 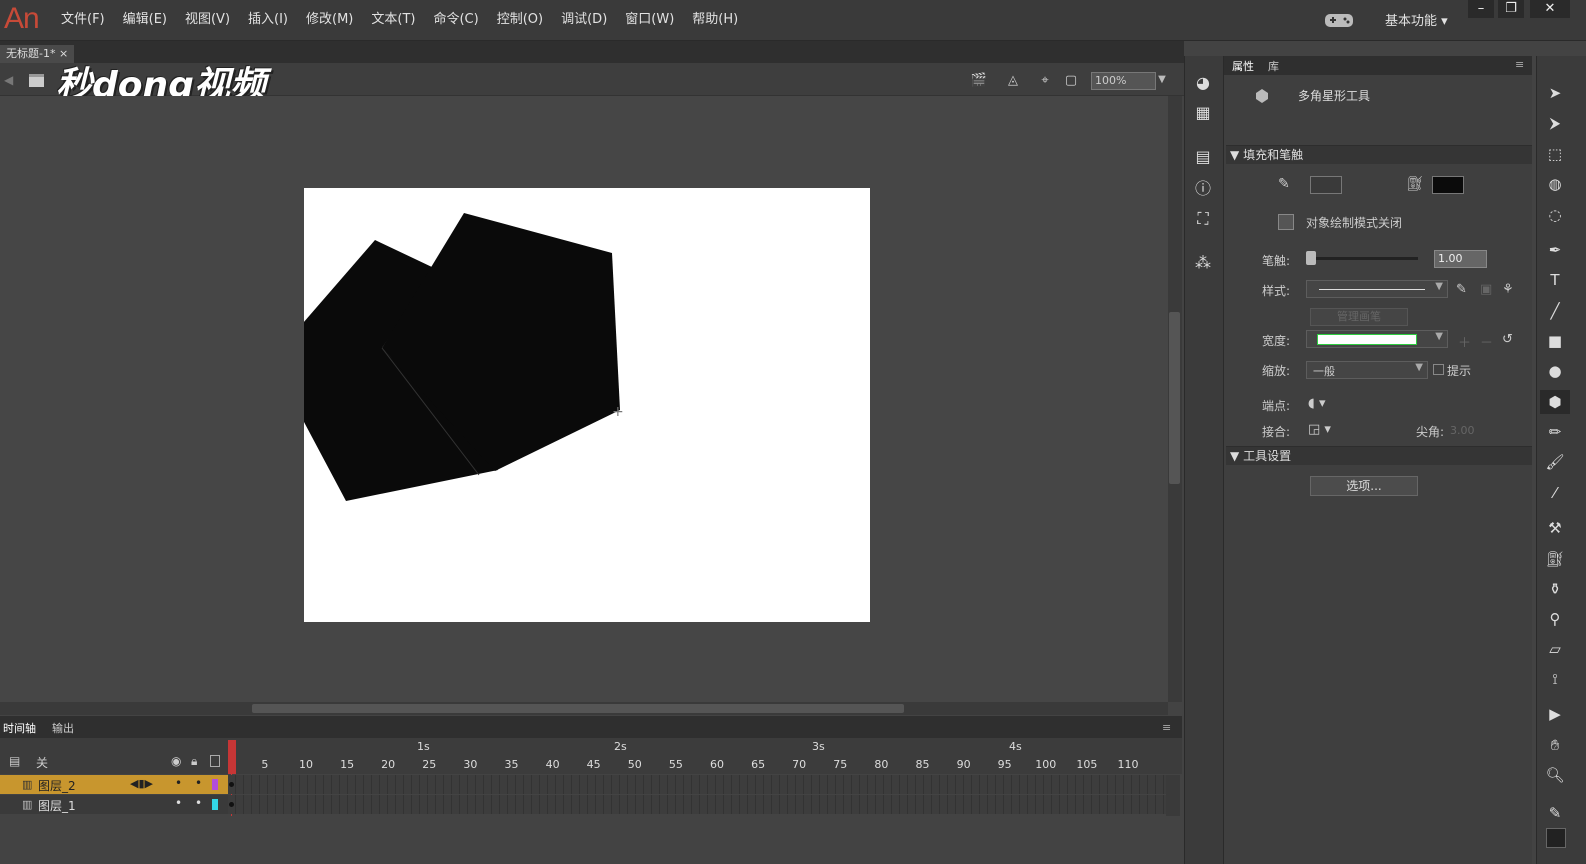 I want to click on menu-text: 文本(T), so click(x=393, y=20).